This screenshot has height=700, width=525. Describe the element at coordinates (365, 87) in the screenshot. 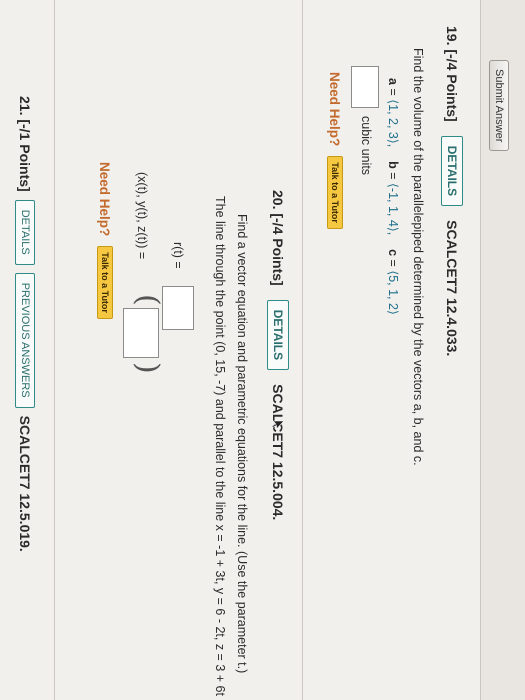

I see `volume-answer-input` at that location.